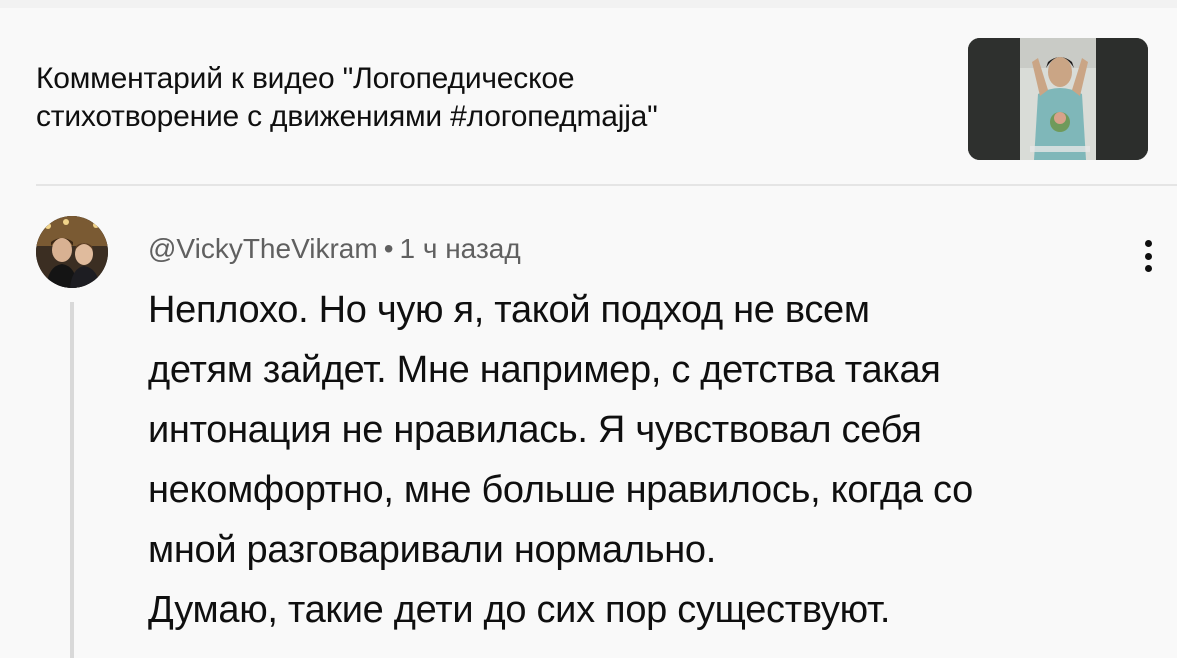  I want to click on video-title-line-1: Комментарий к видео "Логопедическое, so click(305, 78).